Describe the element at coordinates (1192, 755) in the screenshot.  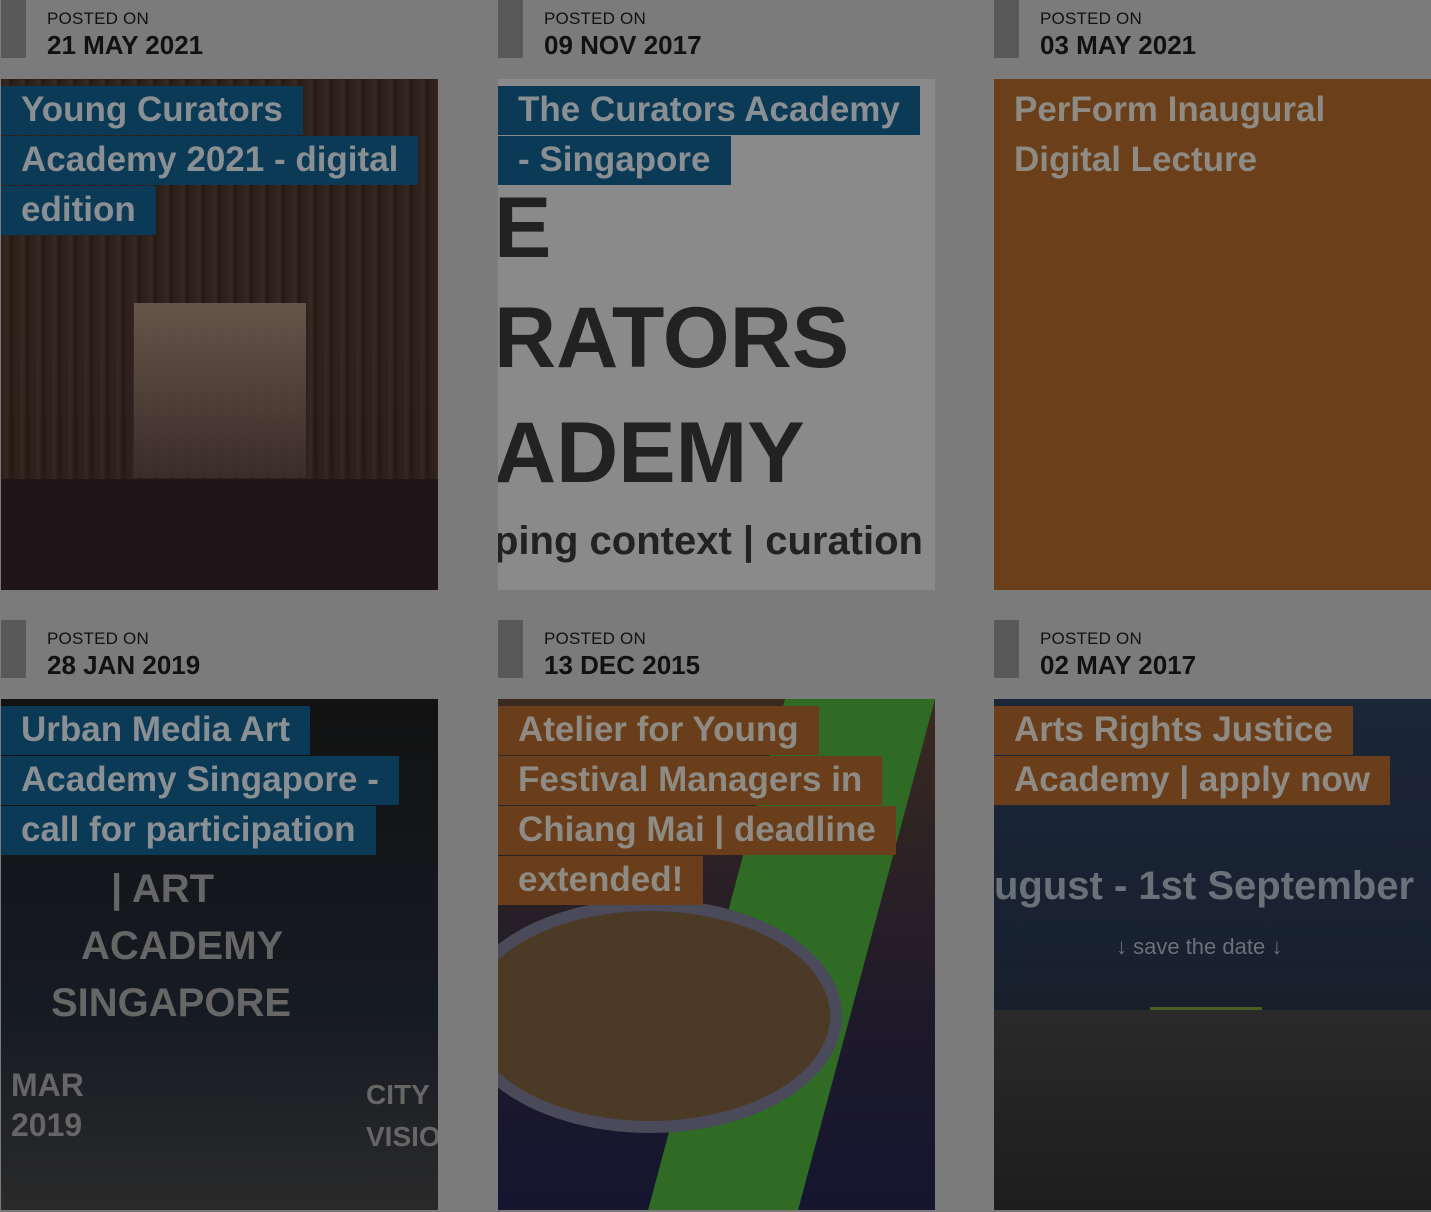
I see `post-title: Arts Rights Justice Academy | apply now` at that location.